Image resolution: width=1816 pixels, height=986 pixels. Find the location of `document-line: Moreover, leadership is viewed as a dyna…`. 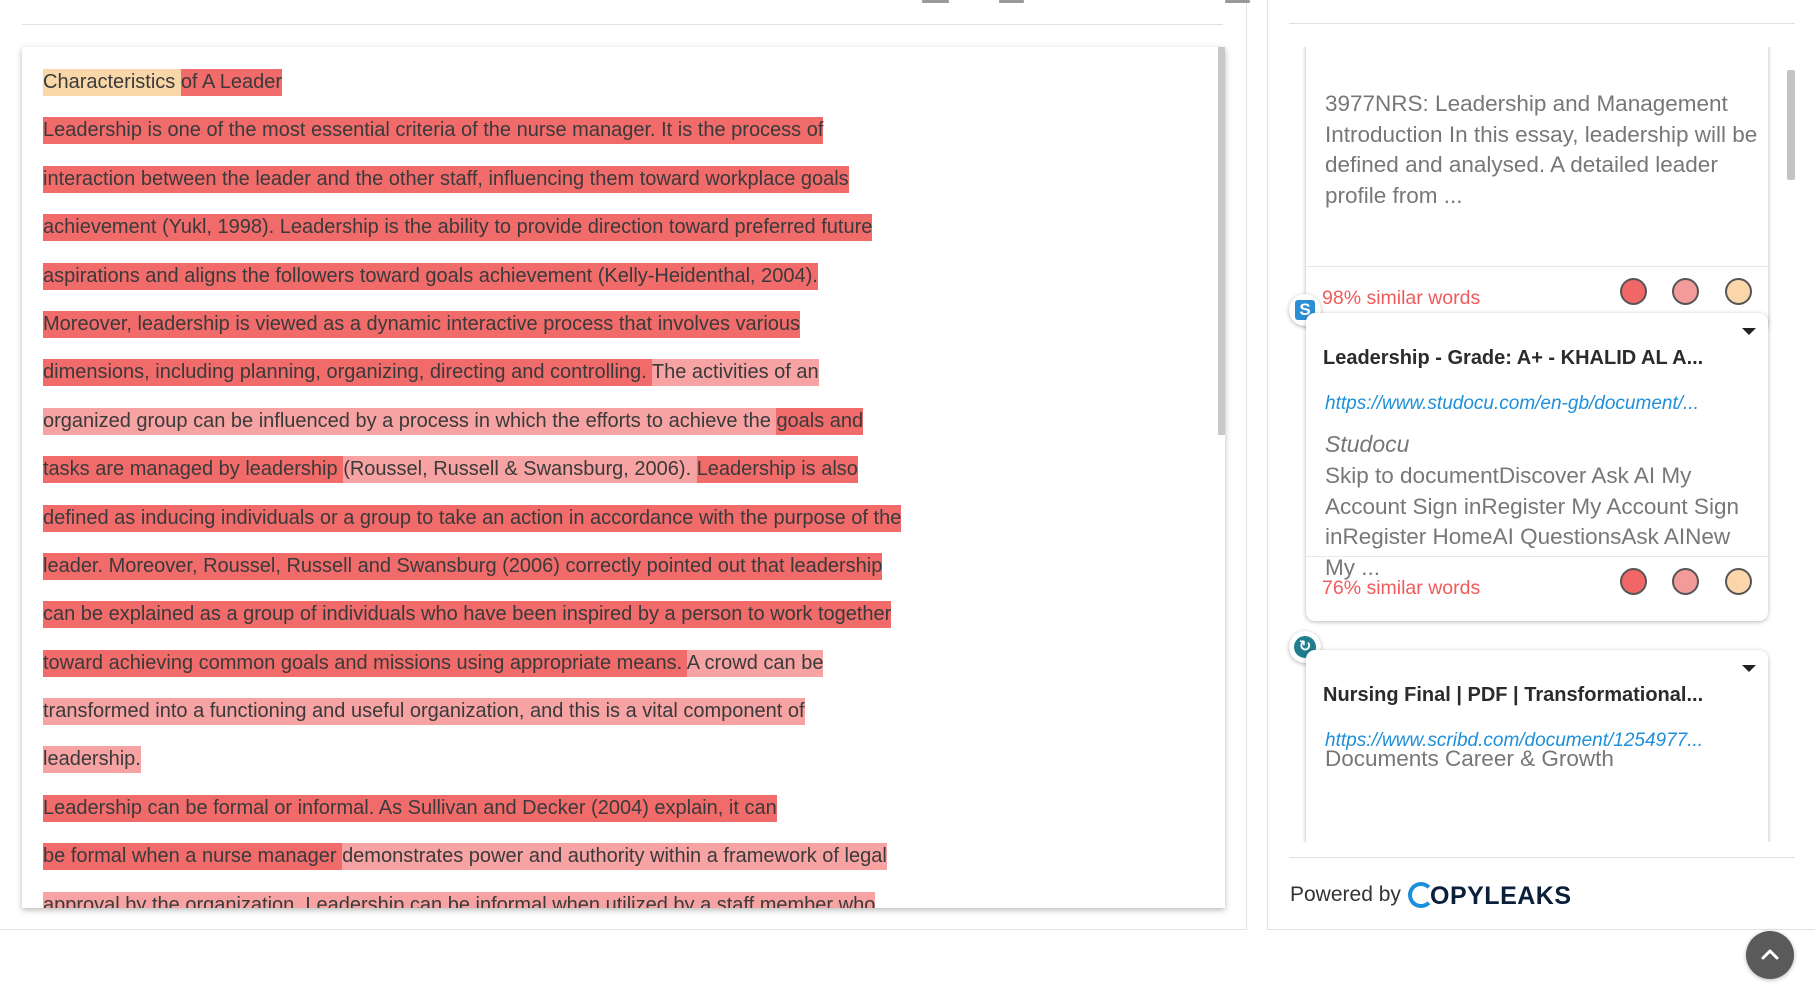

document-line: Moreover, leadership is viewed as a dyna… is located at coordinates (472, 333).